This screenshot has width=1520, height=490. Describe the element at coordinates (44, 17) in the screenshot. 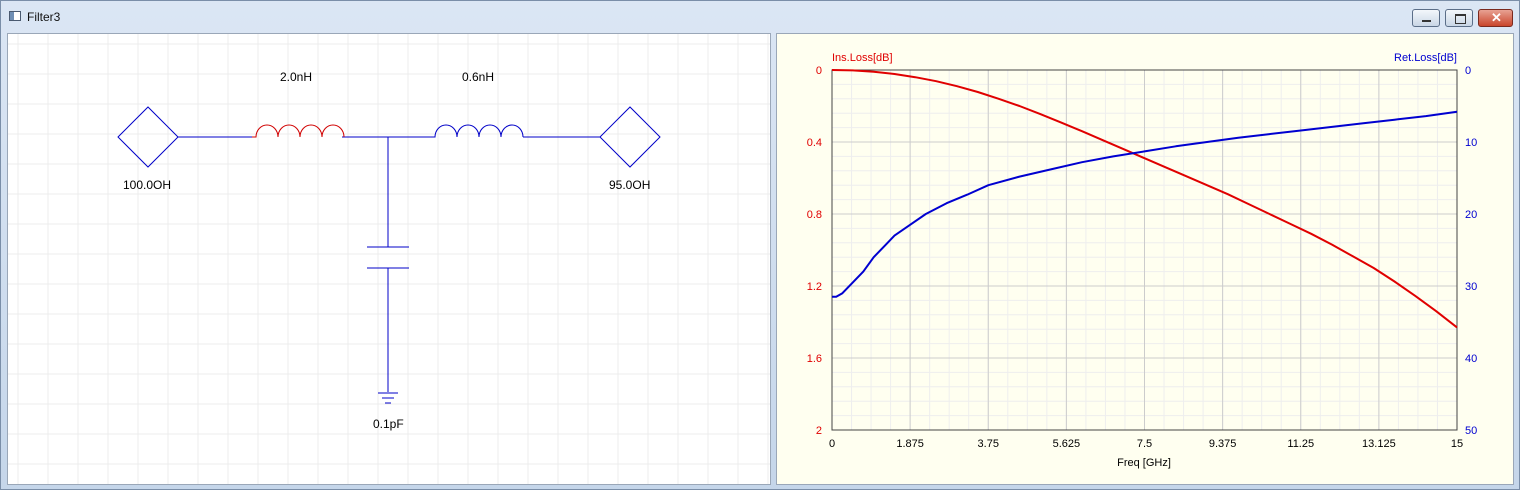

I see `window-title: Filter3` at that location.